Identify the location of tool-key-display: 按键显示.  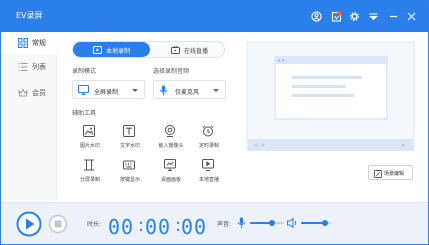
(130, 174).